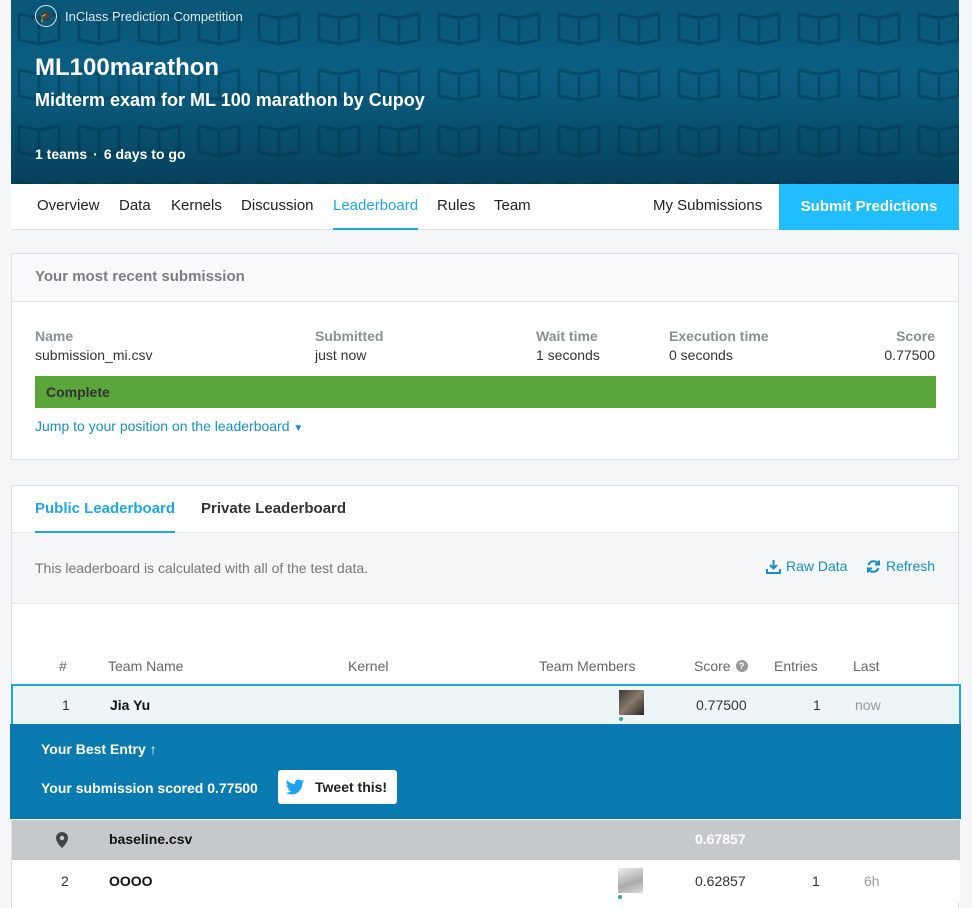 The height and width of the screenshot is (908, 972). What do you see at coordinates (909, 345) in the screenshot?
I see `submission-score: Score 0.77500` at bounding box center [909, 345].